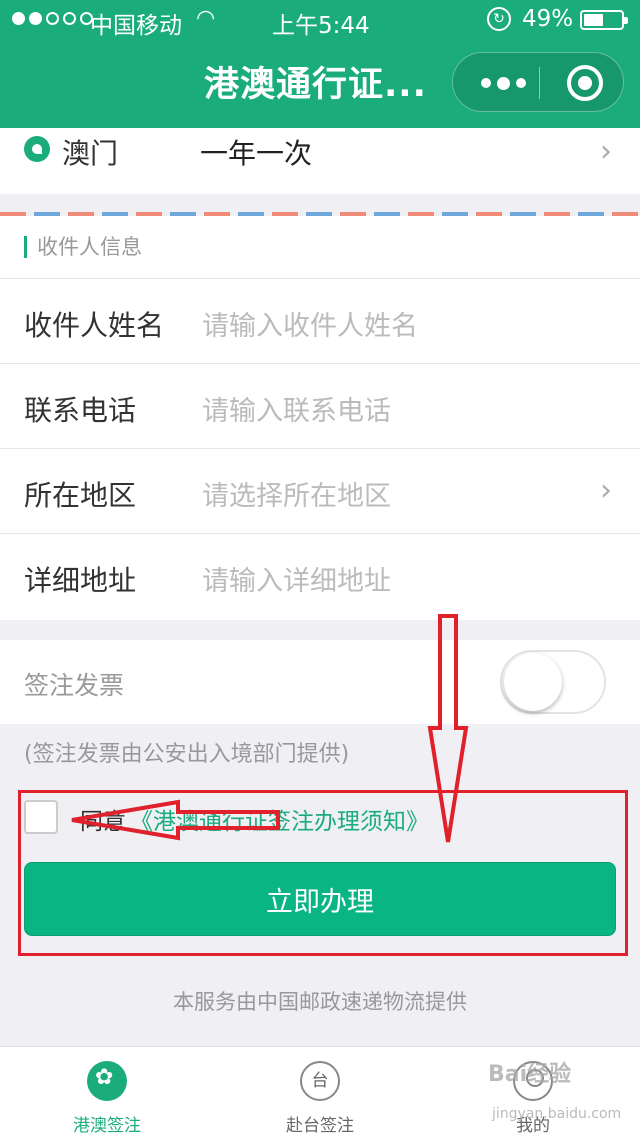 The height and width of the screenshot is (1136, 640). I want to click on tab-taiwan: 台 赴台签注, so click(320, 1091).